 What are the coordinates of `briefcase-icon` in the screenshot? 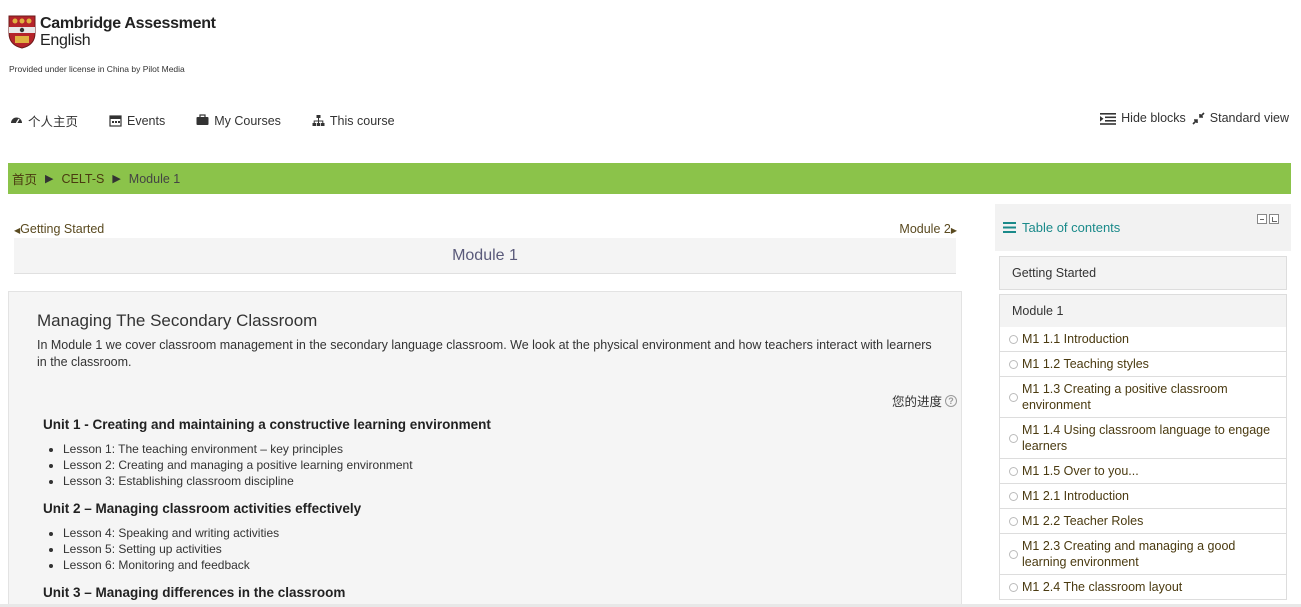 It's located at (202, 119).